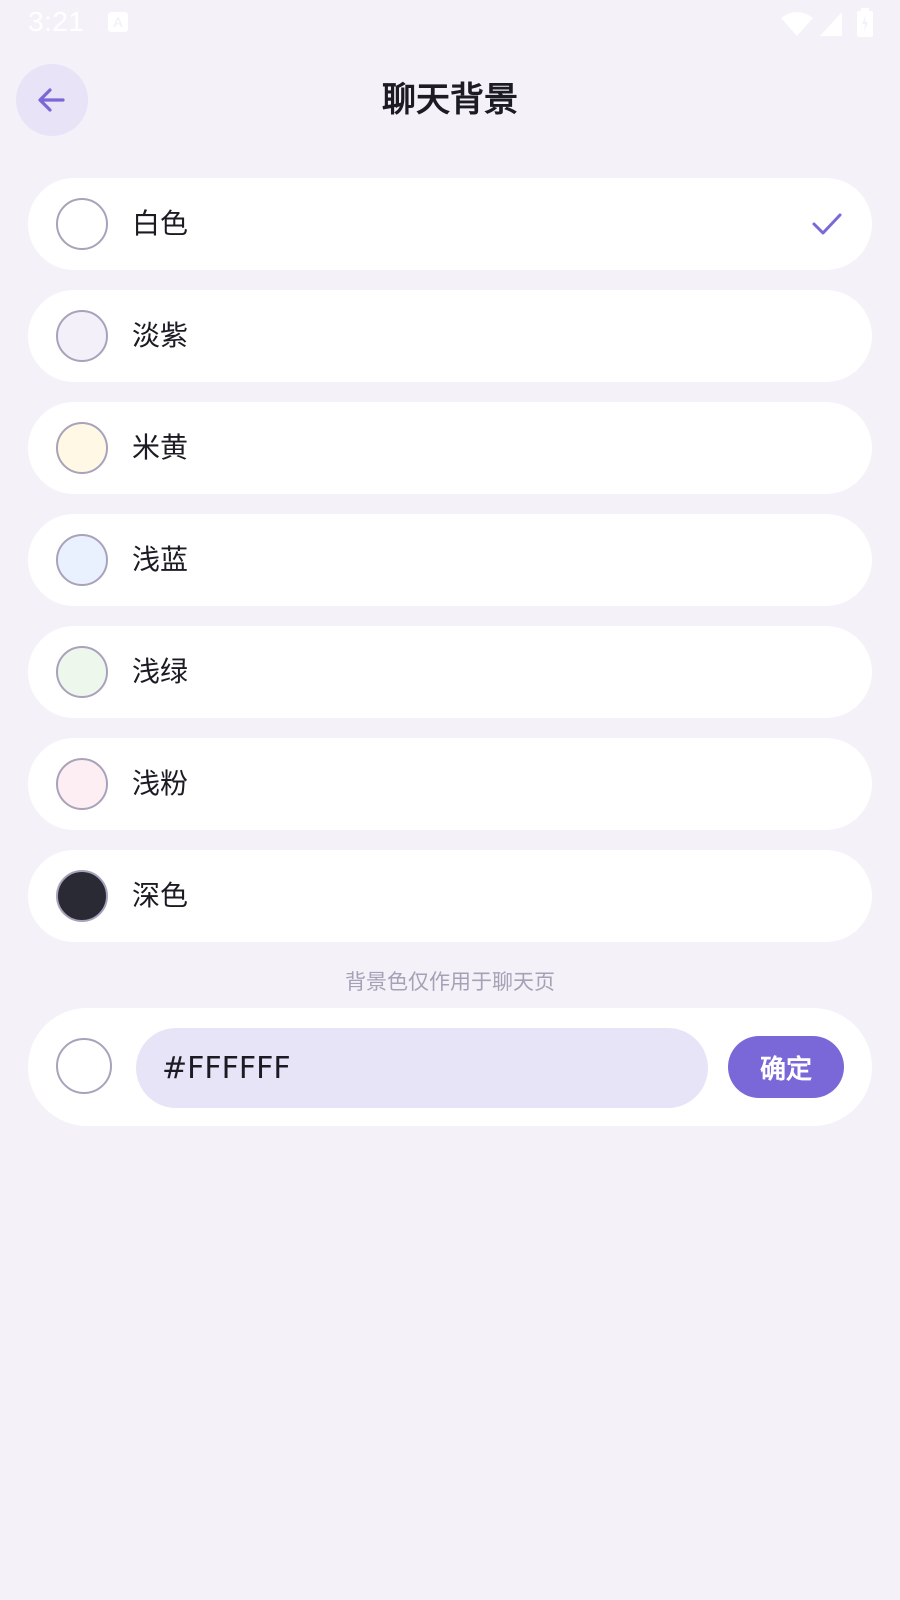 The image size is (900, 1600). I want to click on status-time: 3:21, so click(56, 21).